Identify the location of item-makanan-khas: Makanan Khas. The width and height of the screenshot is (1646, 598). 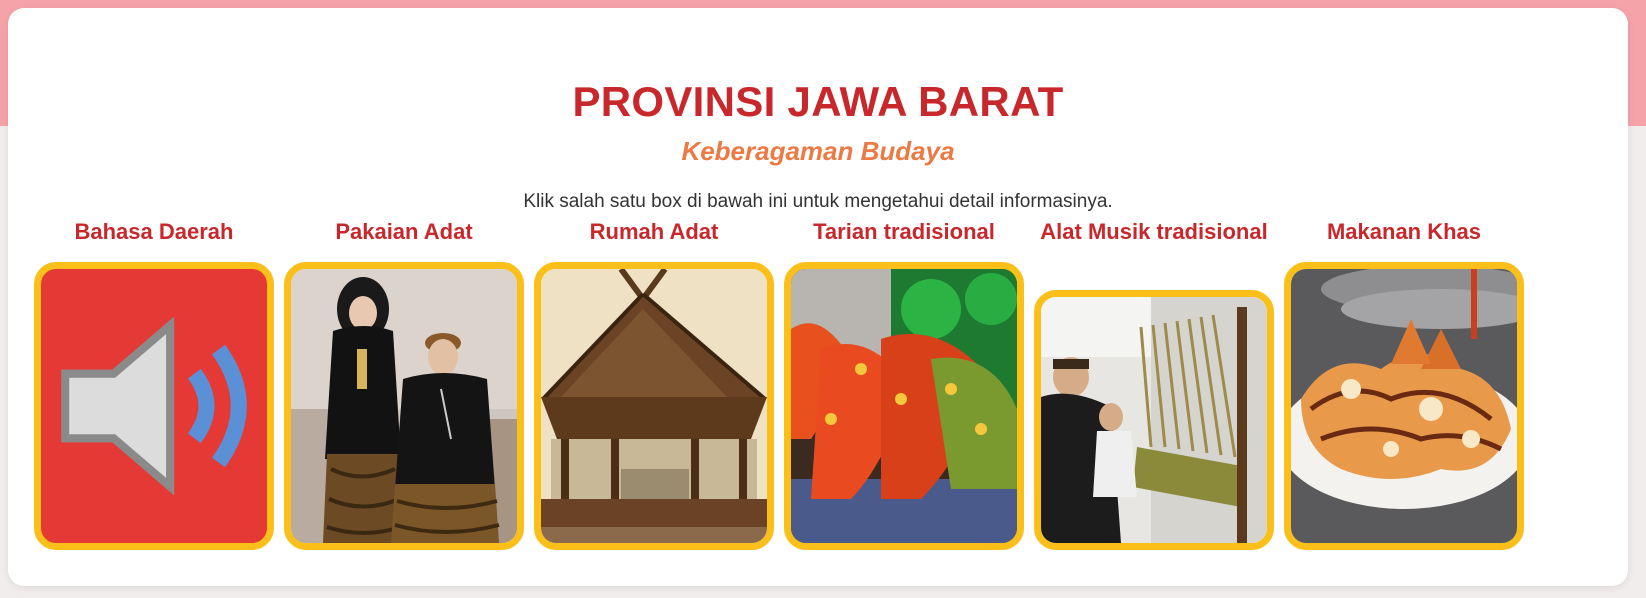
(1404, 384).